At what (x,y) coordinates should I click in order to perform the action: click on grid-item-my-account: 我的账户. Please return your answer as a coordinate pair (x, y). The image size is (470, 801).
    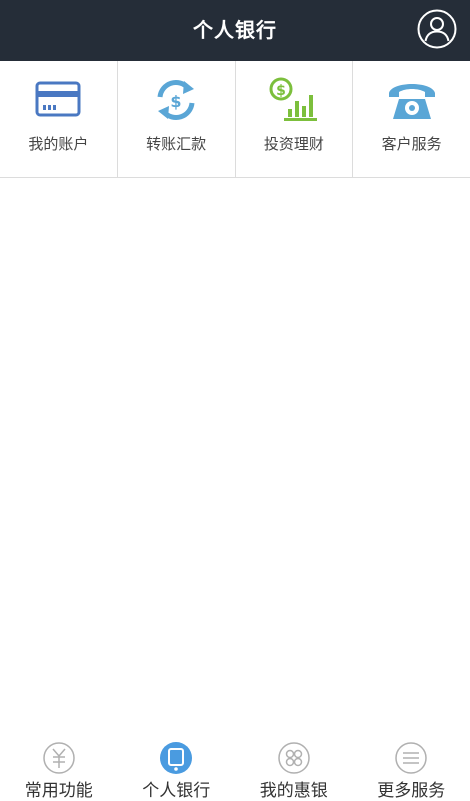
    Looking at the image, I should click on (59, 119).